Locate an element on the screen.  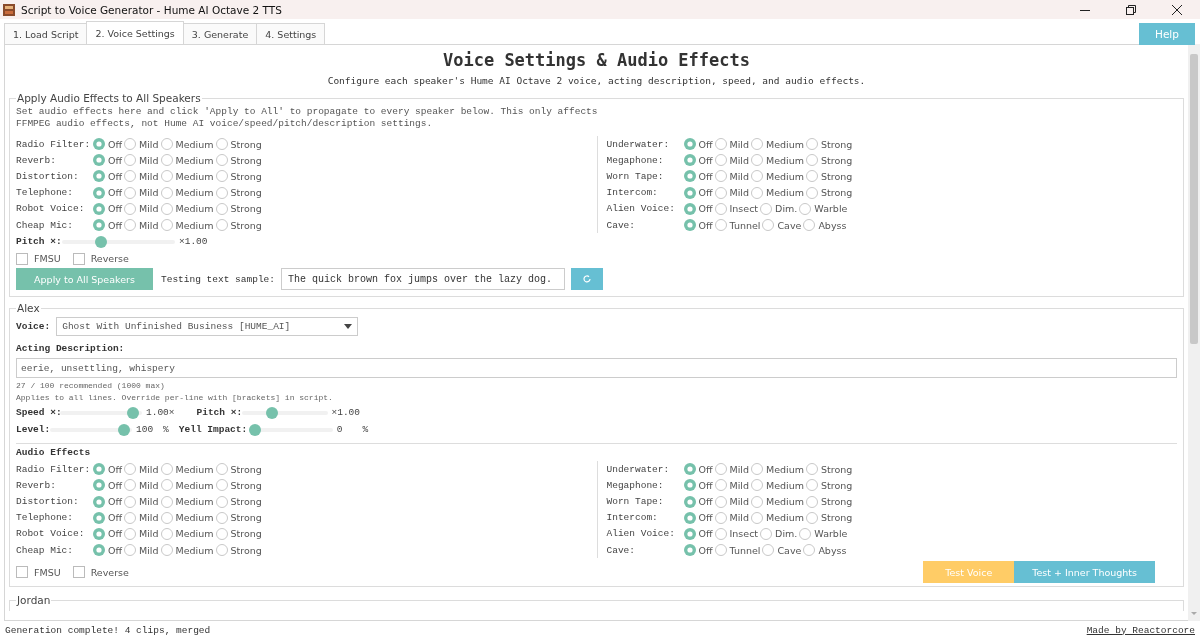
credit-link: Made by Reactorcore is located at coordinates (1140, 630).